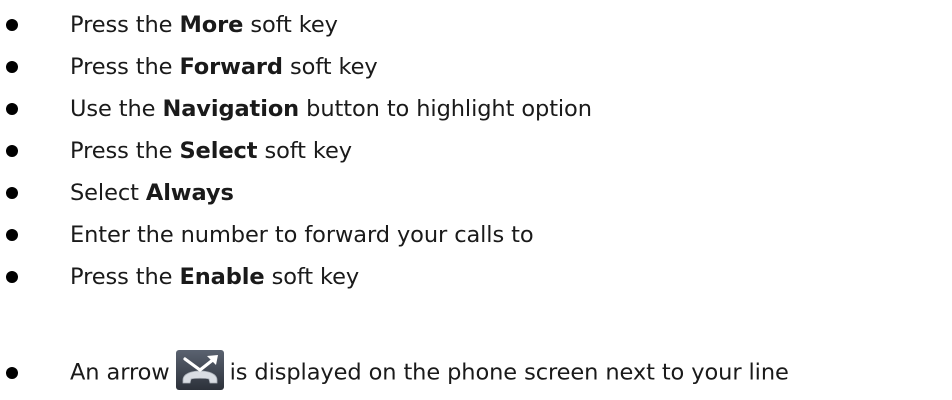 The width and height of the screenshot is (952, 400). I want to click on list-item: Select Always, so click(476, 193).